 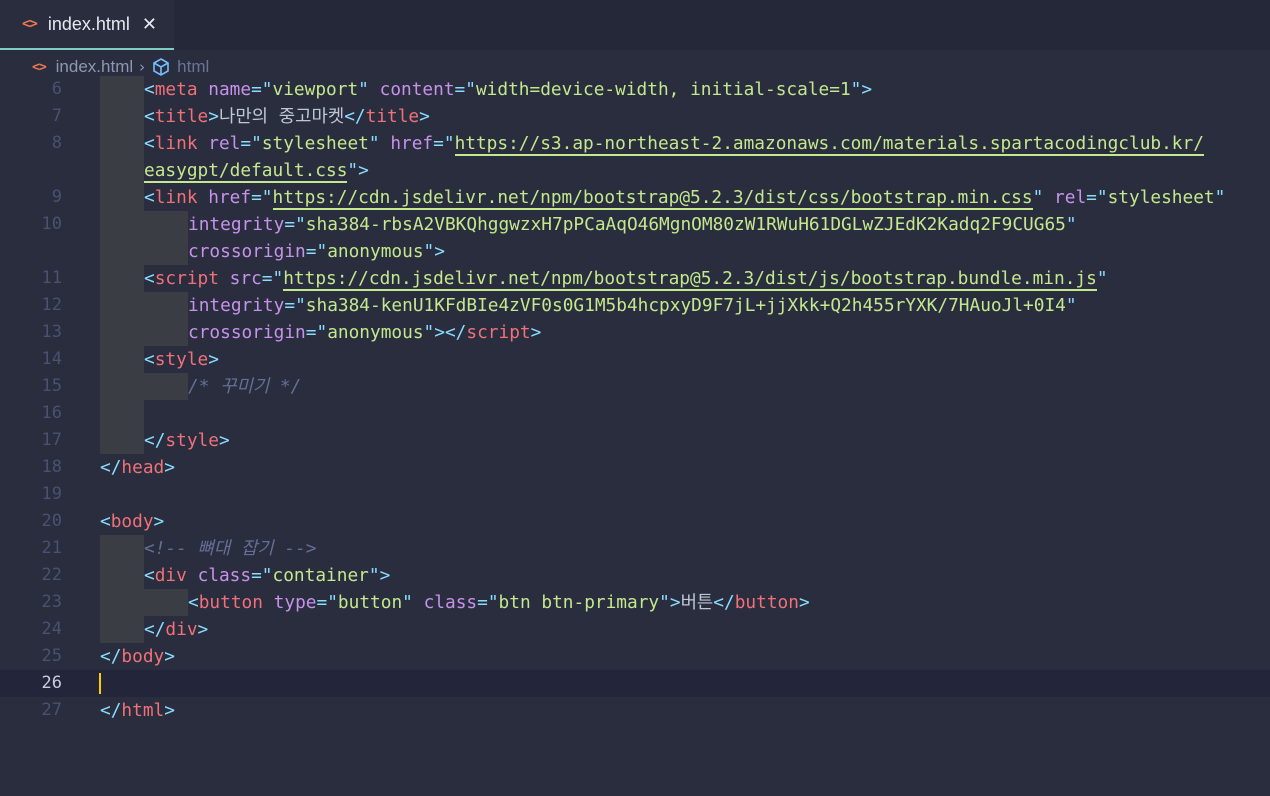 What do you see at coordinates (635, 629) in the screenshot?
I see `code-line: 24 </div>` at bounding box center [635, 629].